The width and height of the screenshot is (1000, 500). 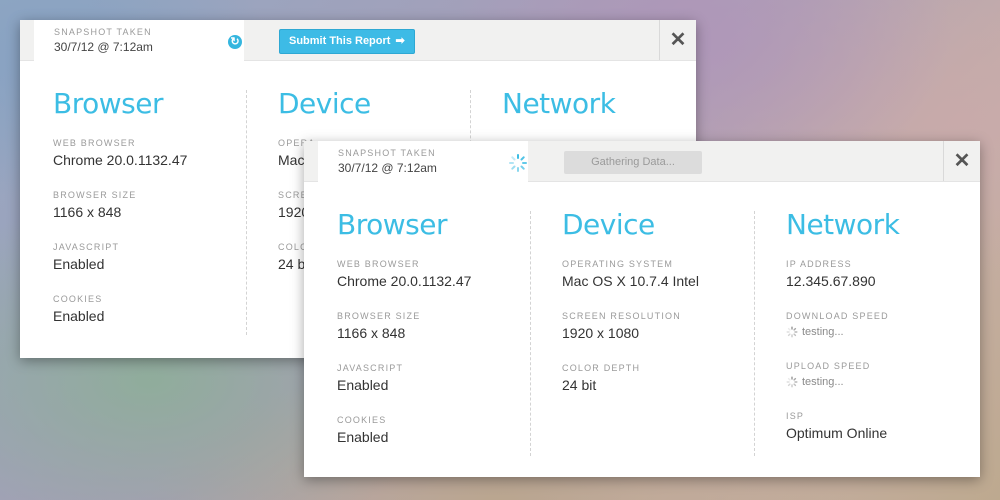 What do you see at coordinates (601, 368) in the screenshot?
I see `field-label: COLOR DEPTH` at bounding box center [601, 368].